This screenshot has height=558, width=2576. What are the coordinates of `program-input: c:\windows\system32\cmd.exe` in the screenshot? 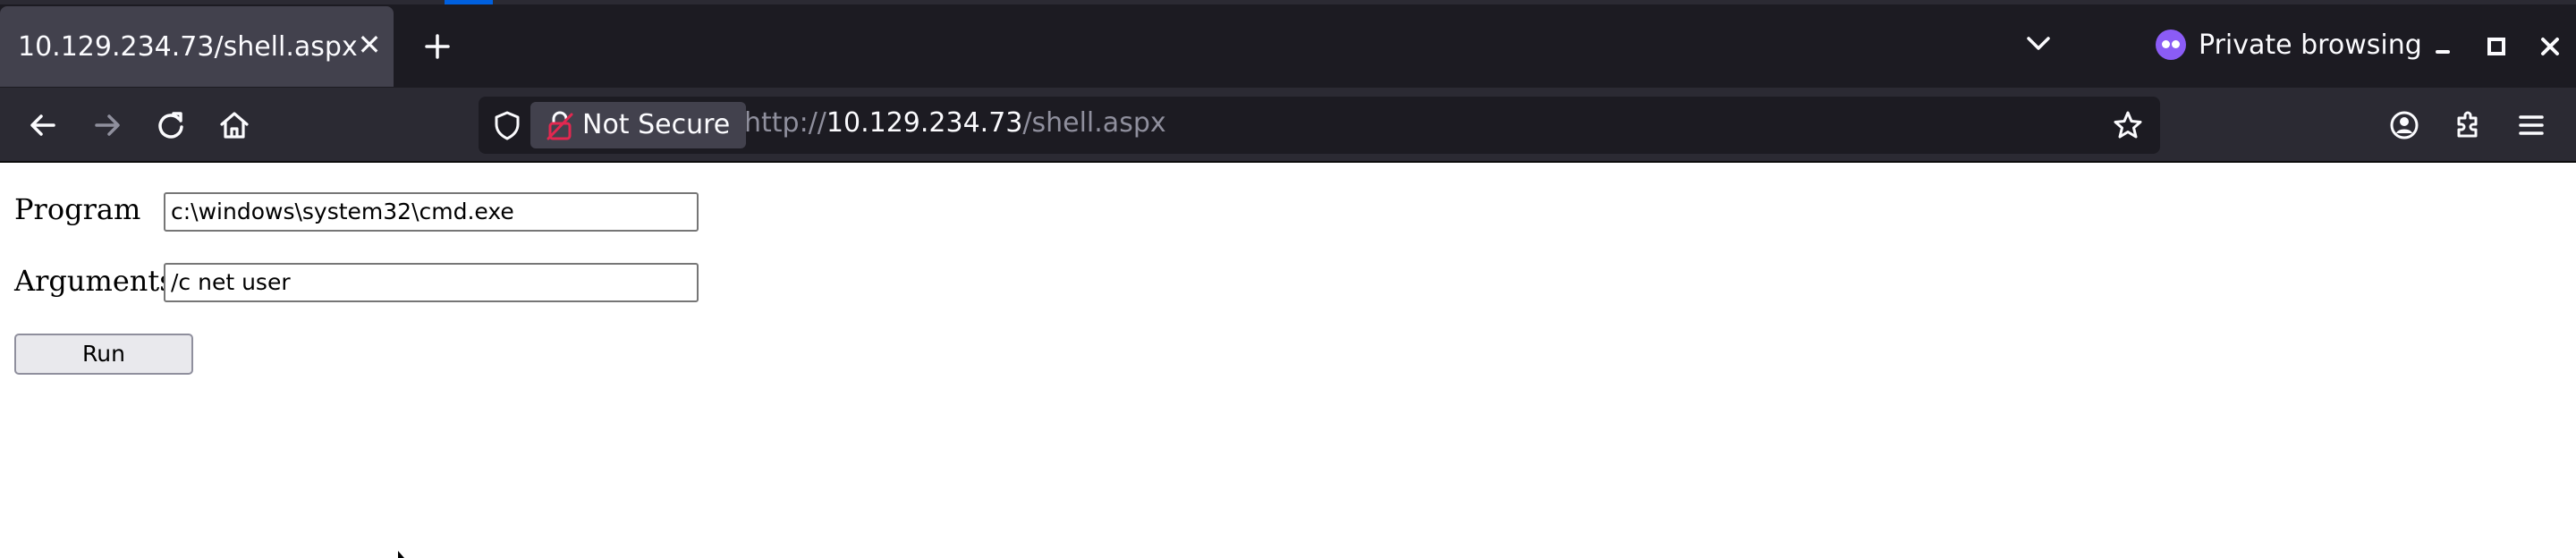 It's located at (431, 212).